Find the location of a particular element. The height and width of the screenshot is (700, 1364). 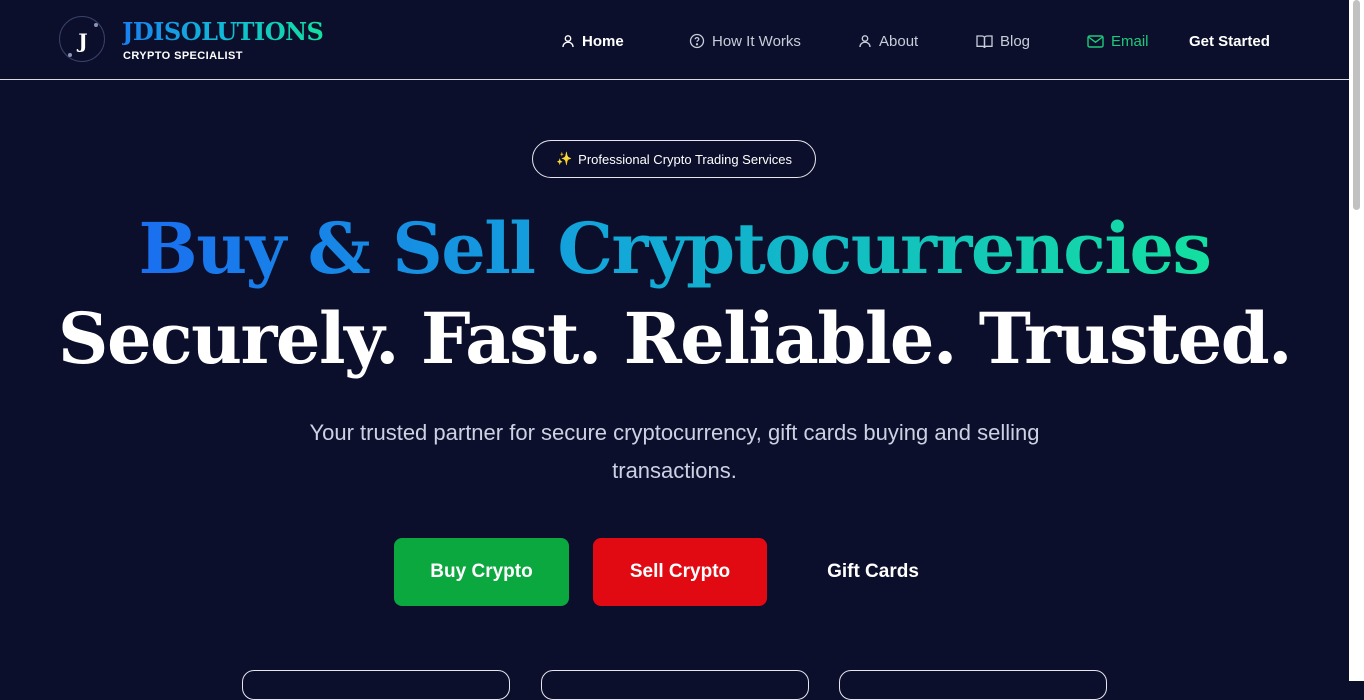

nav-email-label: Email is located at coordinates (1130, 41).